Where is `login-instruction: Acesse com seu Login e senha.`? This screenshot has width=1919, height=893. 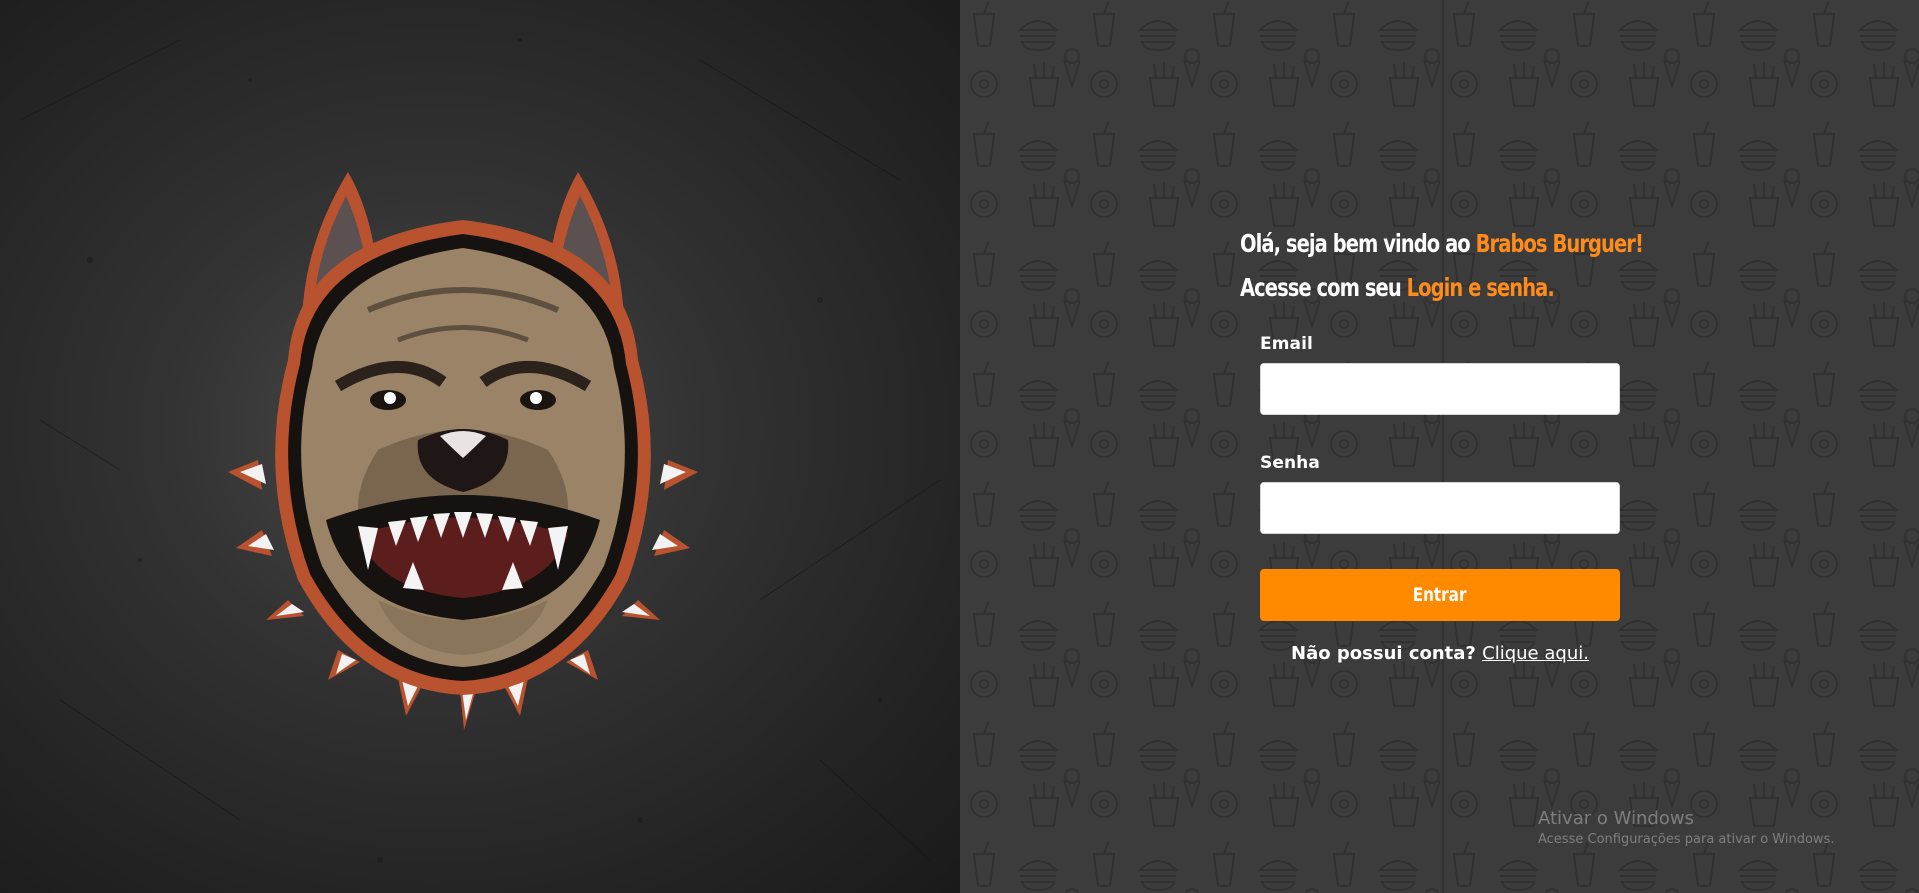 login-instruction: Acesse com seu Login e senha. is located at coordinates (1404, 288).